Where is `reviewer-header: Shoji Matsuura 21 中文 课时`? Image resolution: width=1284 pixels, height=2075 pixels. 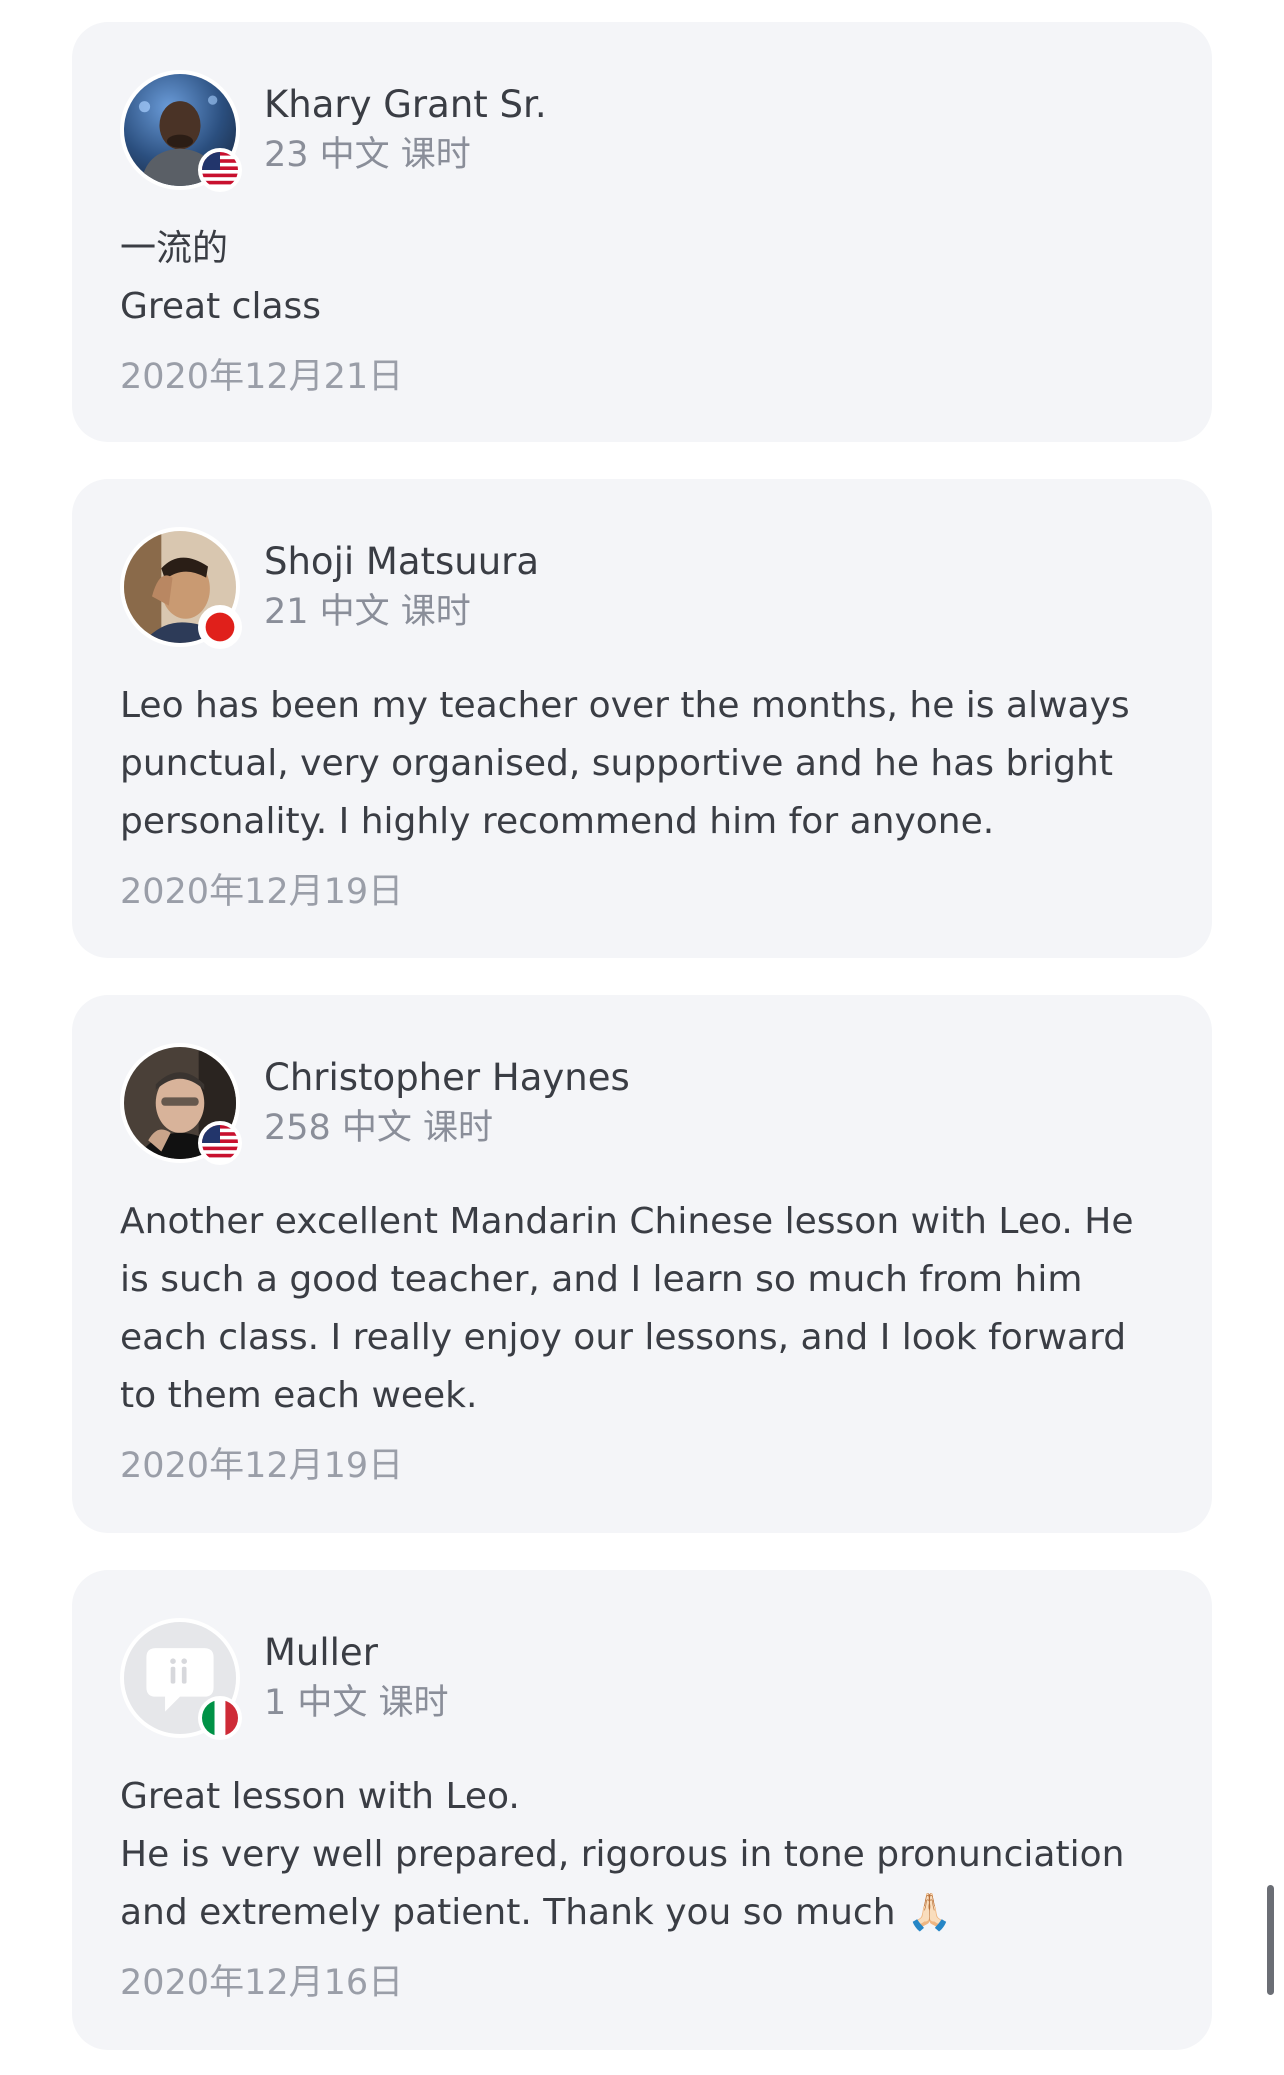
reviewer-header: Shoji Matsuura 21 中文 课时 is located at coordinates (642, 588).